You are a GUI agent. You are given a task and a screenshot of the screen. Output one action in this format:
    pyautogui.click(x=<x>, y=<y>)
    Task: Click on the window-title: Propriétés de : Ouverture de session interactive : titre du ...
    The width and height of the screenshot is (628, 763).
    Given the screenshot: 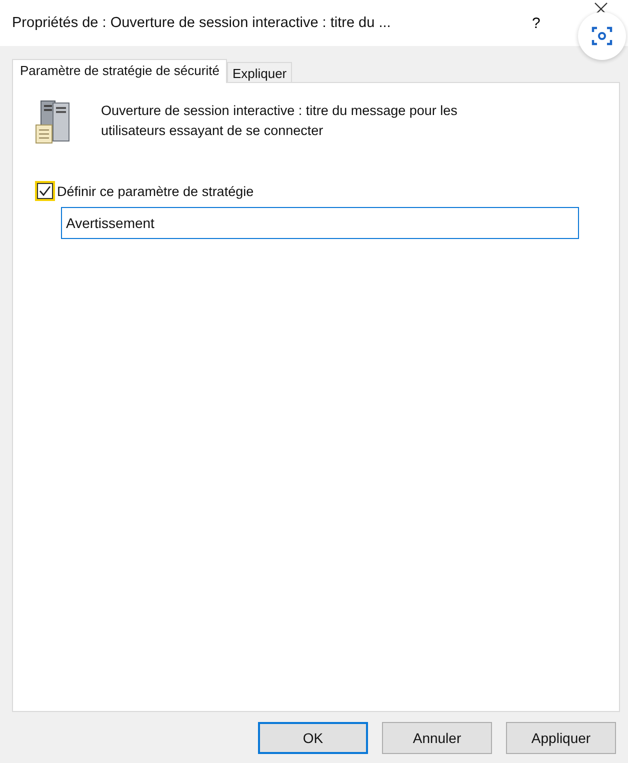 What is the action you would take?
    pyautogui.click(x=202, y=23)
    